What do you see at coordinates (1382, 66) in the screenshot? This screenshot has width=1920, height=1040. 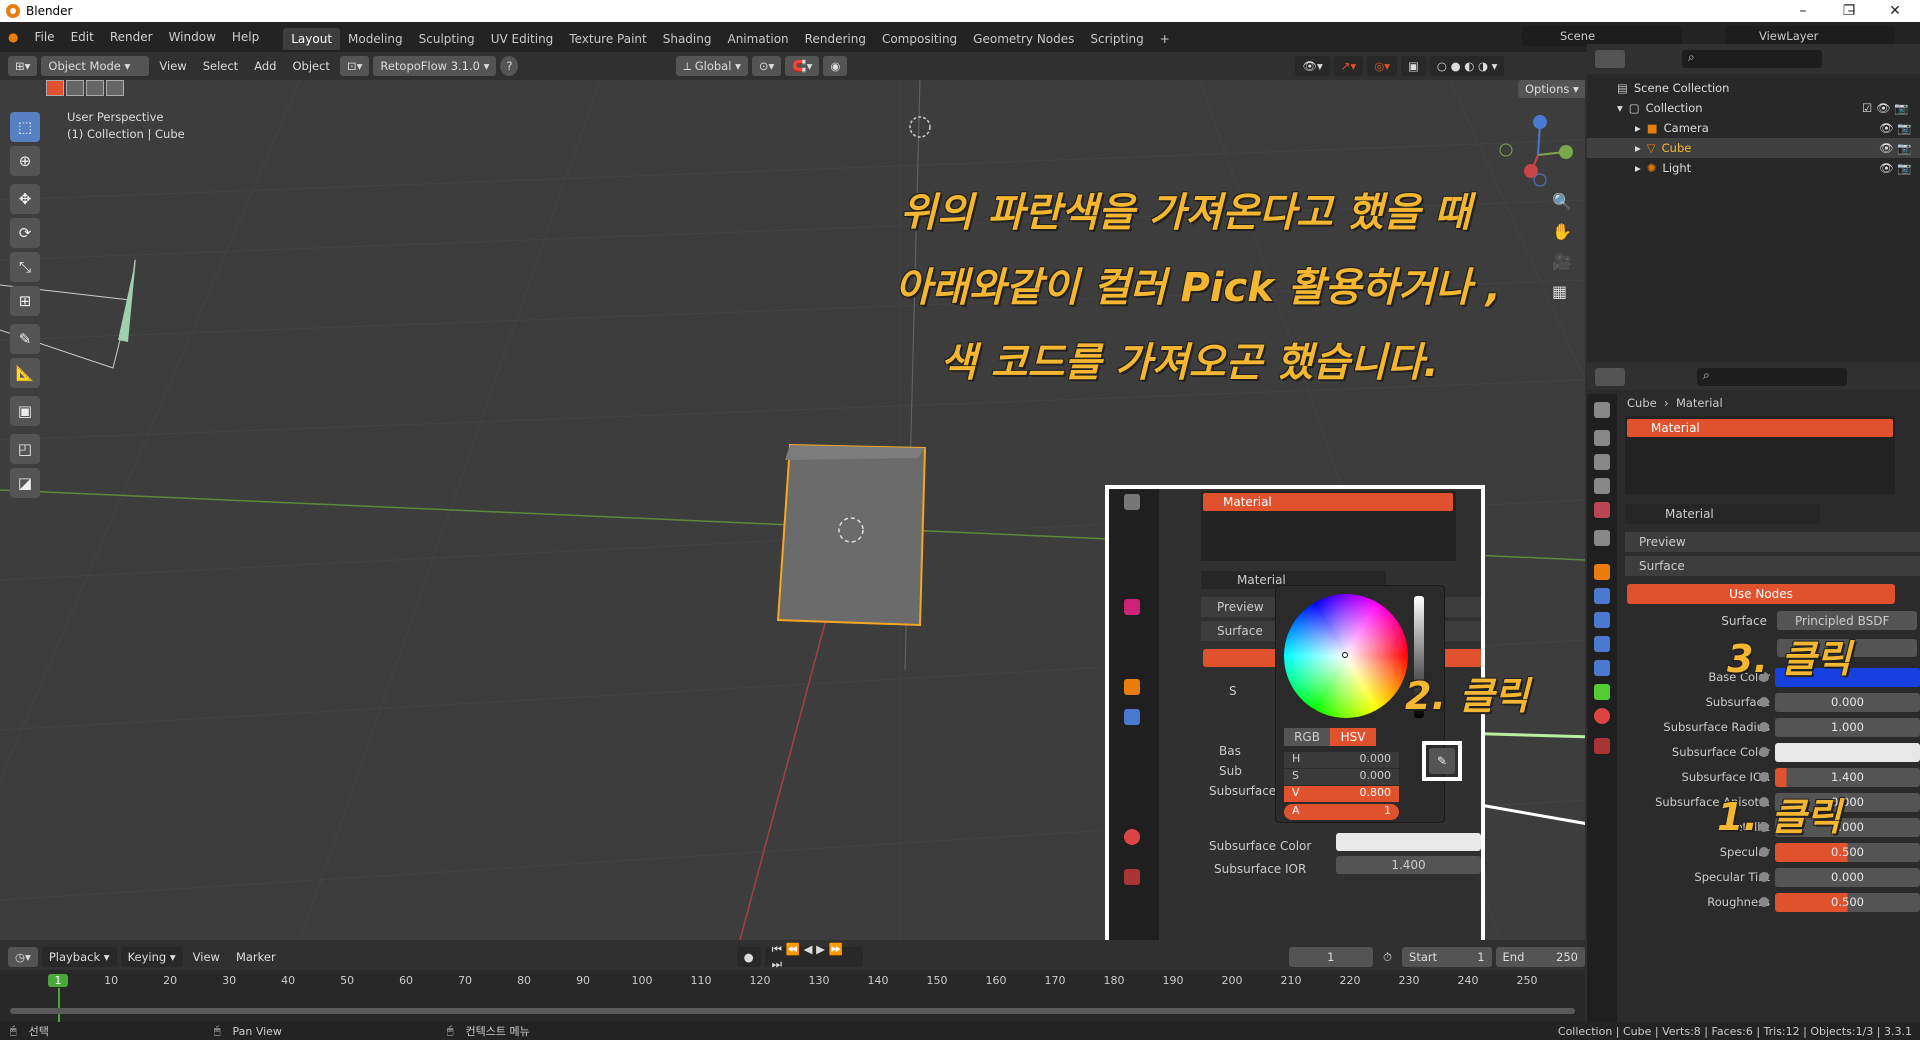 I see `overlay-icon: ◎▾` at bounding box center [1382, 66].